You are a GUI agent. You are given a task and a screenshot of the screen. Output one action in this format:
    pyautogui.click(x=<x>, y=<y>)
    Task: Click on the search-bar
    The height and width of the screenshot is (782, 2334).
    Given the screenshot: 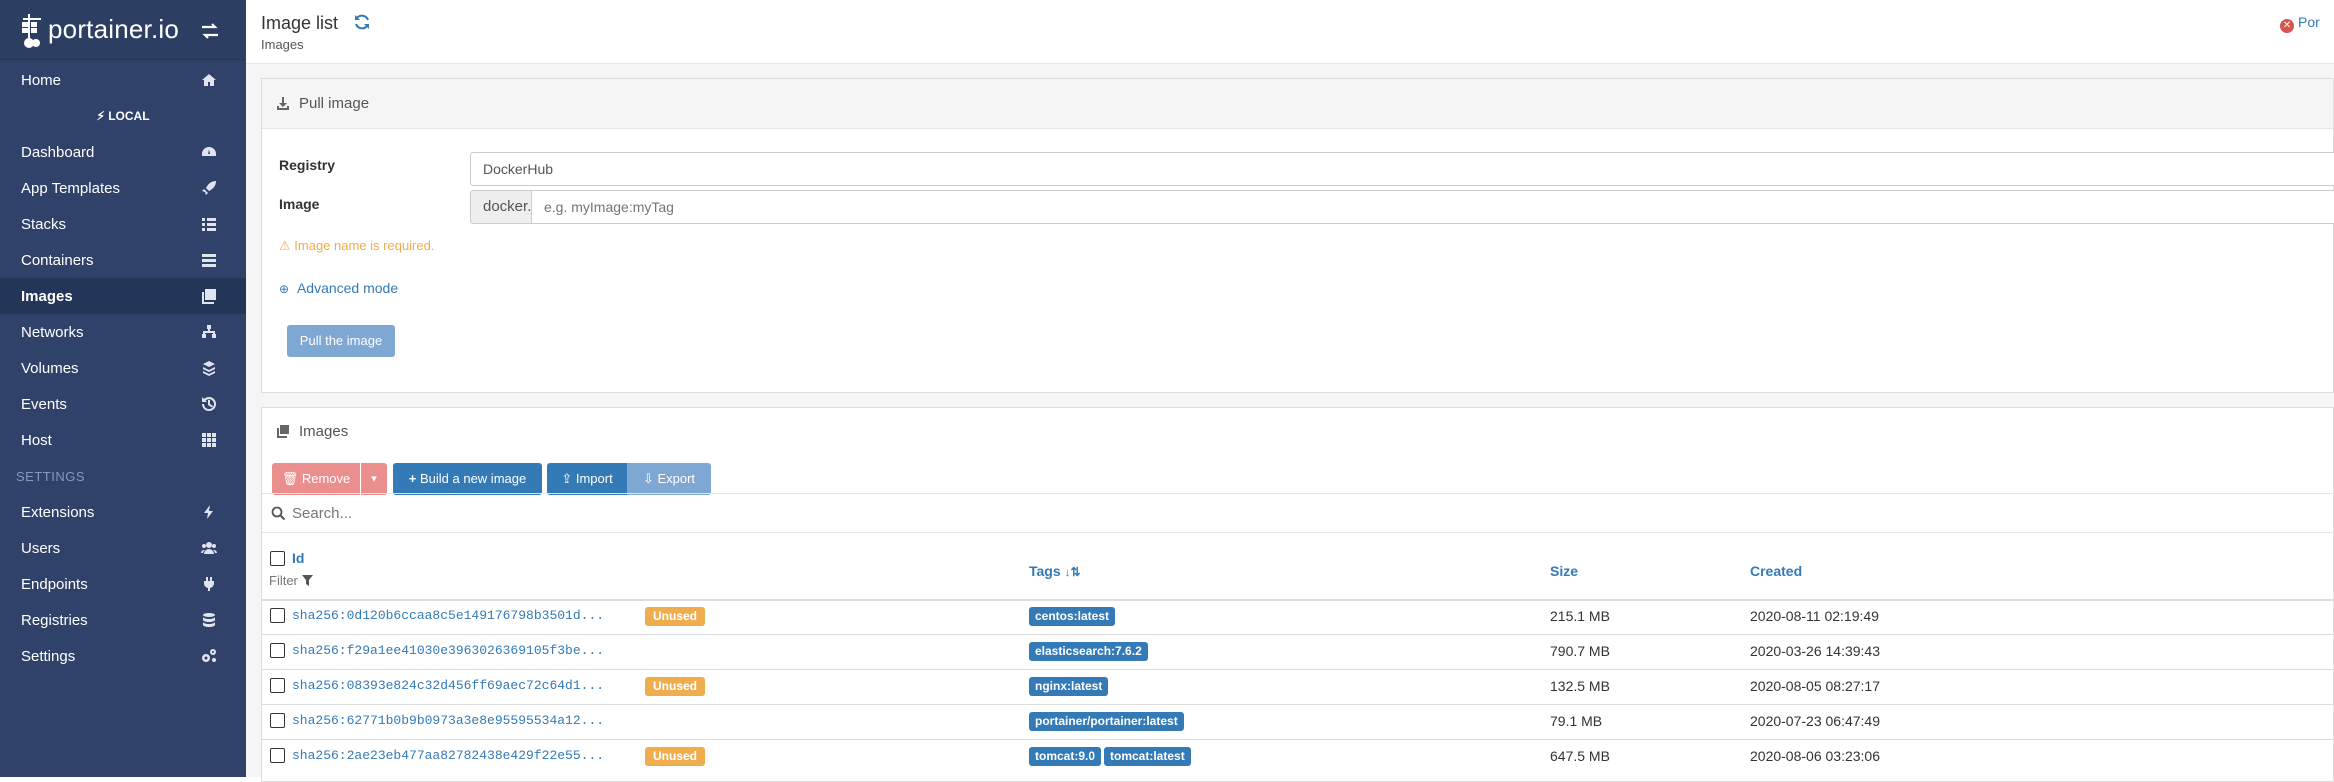 What is the action you would take?
    pyautogui.click(x=1297, y=513)
    